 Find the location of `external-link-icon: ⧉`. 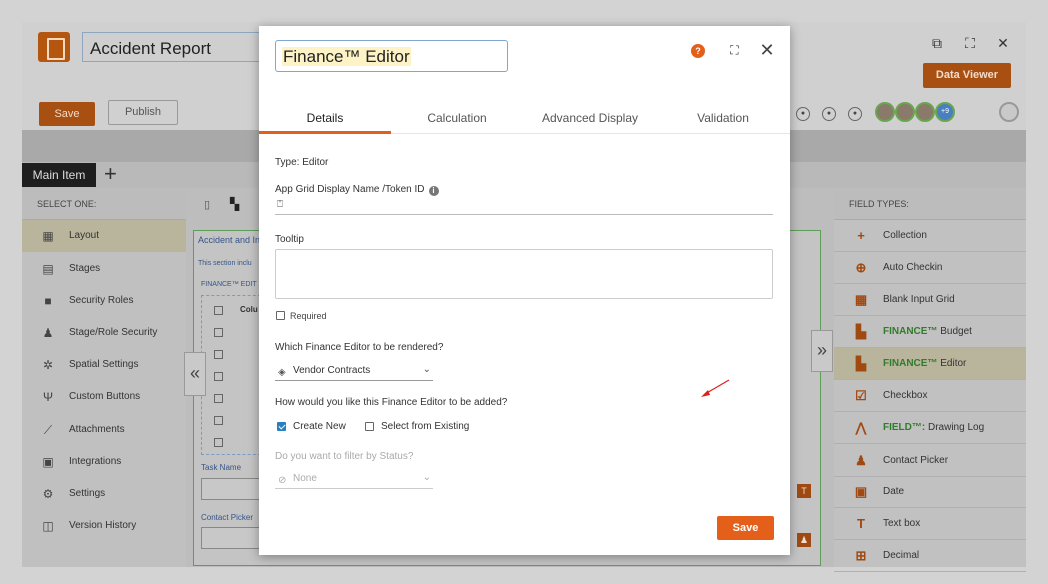

external-link-icon: ⧉ is located at coordinates (937, 43).